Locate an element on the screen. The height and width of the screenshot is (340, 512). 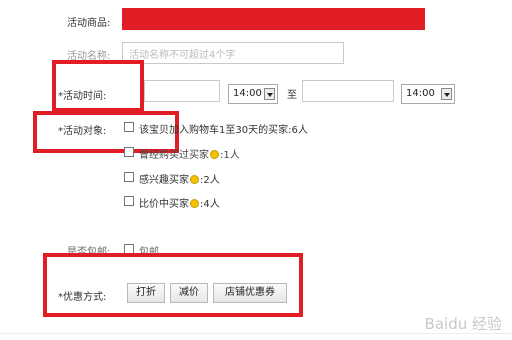
target-option-interested: 感兴趣买家 :2人 is located at coordinates (179, 178).